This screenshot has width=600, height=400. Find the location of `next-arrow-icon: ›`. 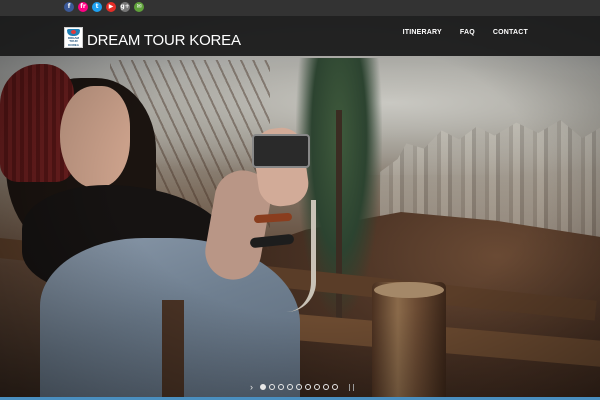

next-arrow-icon: › is located at coordinates (251, 387).